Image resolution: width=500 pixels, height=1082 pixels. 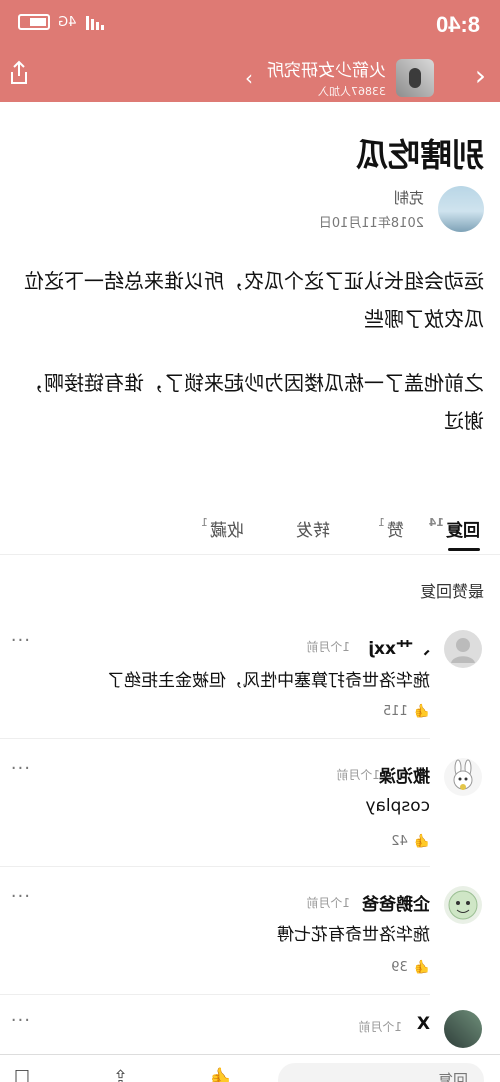 I want to click on group-info: 火箭少女研究所 33867人加入 ›, so click(x=339, y=77).